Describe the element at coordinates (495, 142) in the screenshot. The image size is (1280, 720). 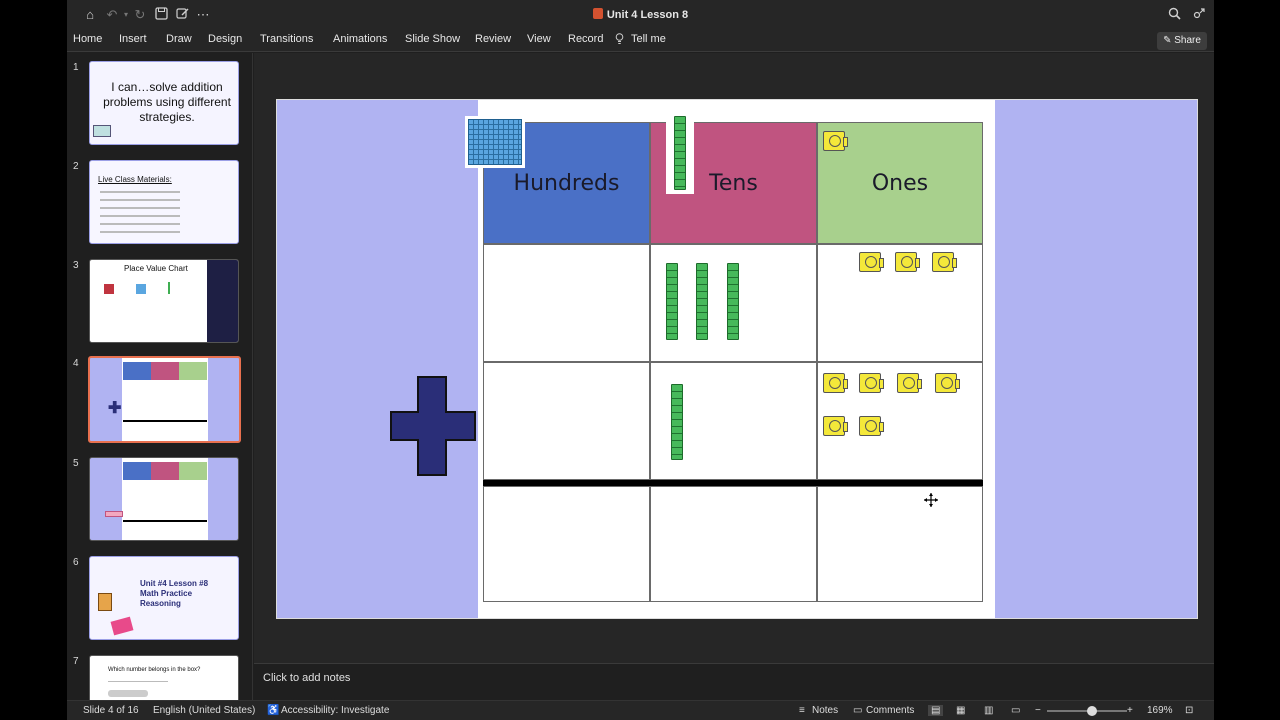
I see `hundreds-flat-block` at that location.